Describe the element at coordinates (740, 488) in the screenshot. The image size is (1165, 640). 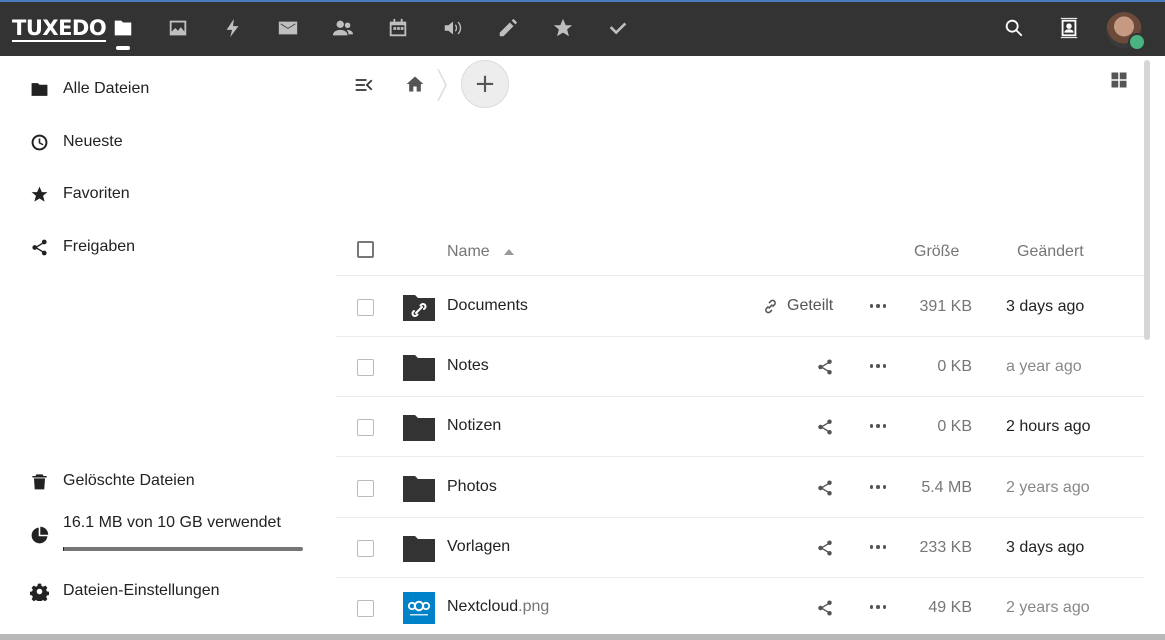
I see `file-row-photos: Photos 5.4 MB 2 years ago` at that location.